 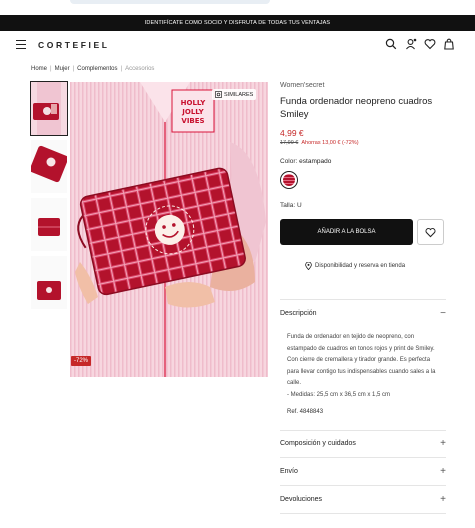 What do you see at coordinates (192, 121) in the screenshot?
I see `svg-text: VIBES` at bounding box center [192, 121].